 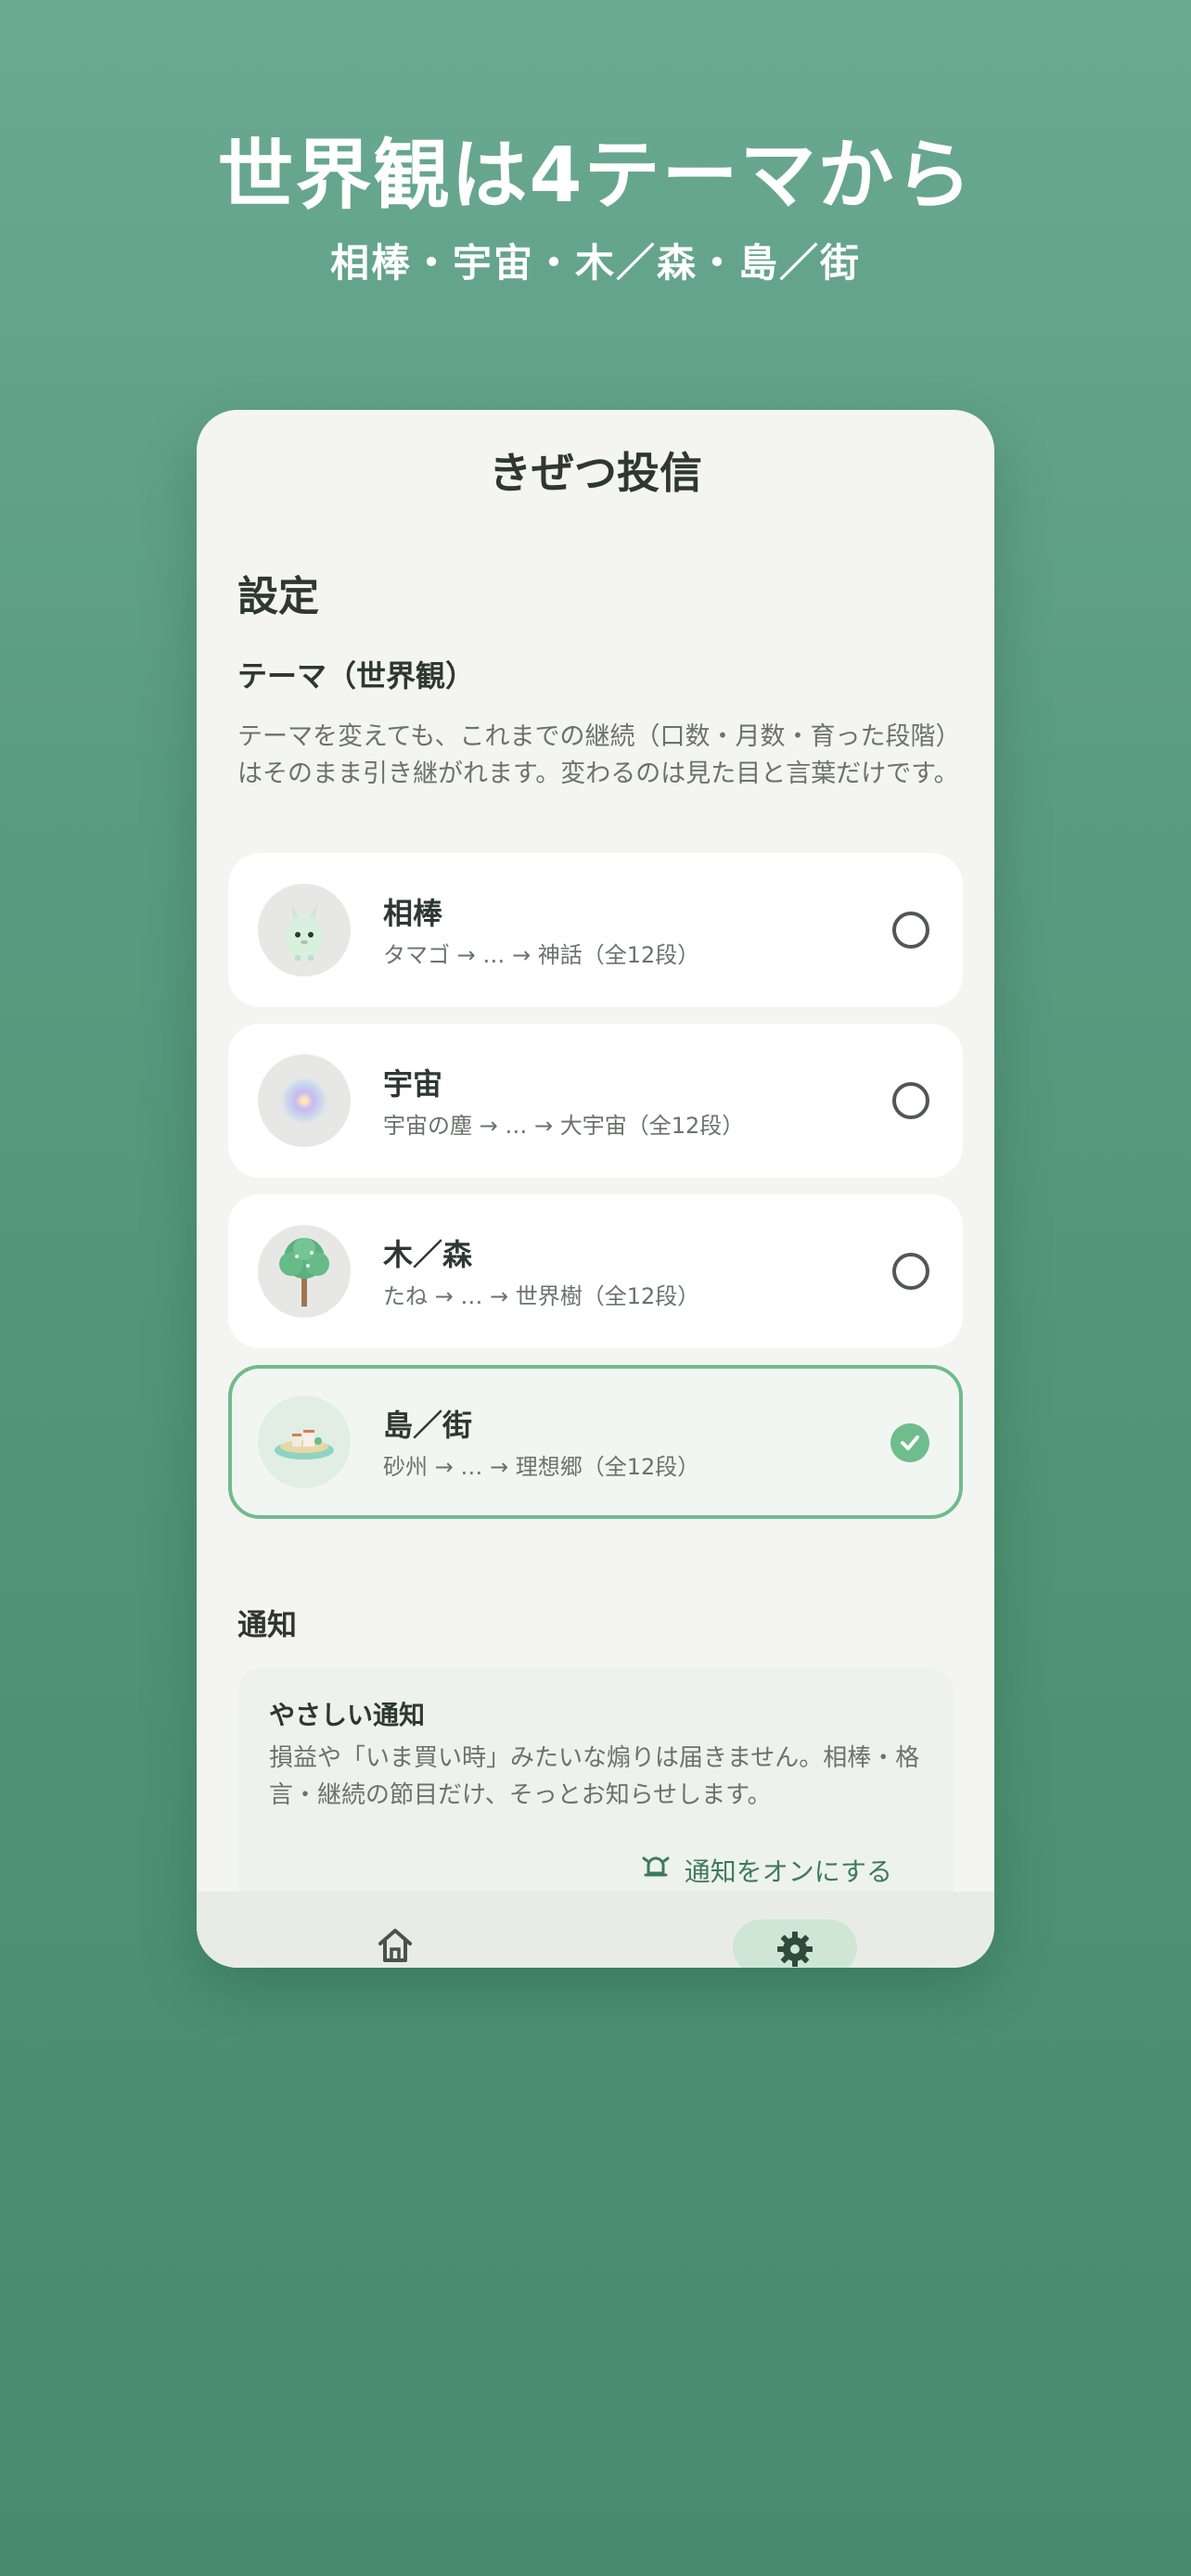 What do you see at coordinates (278, 596) in the screenshot?
I see `page-title: 設定` at bounding box center [278, 596].